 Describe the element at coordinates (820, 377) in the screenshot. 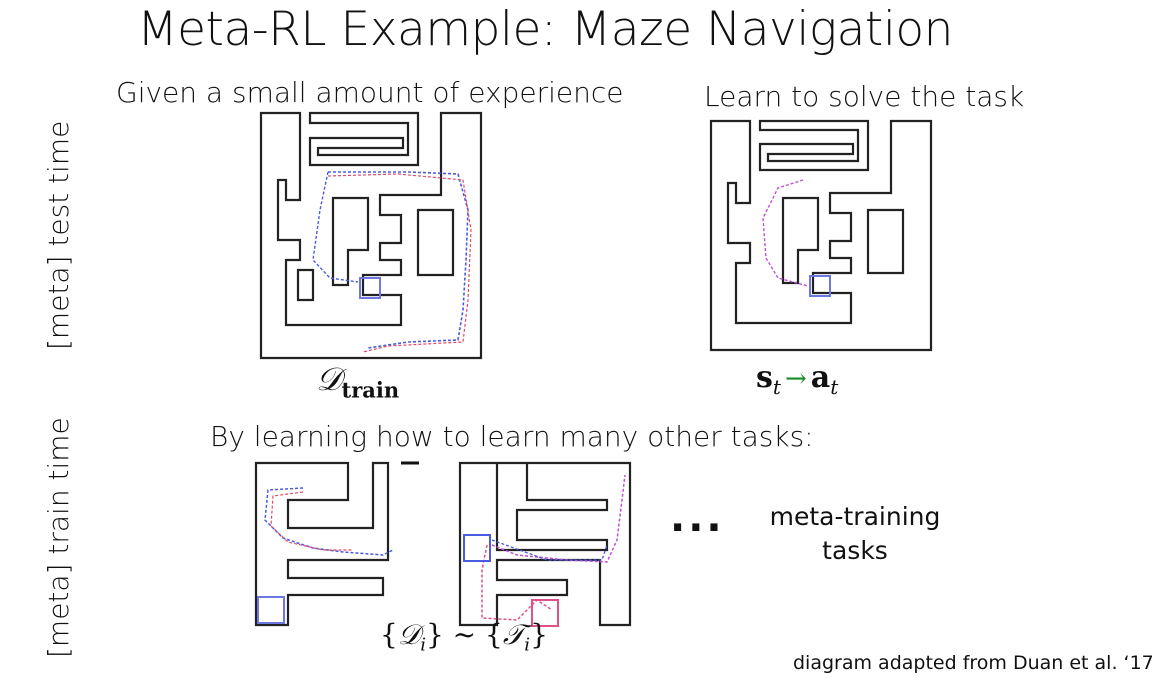

I see `math-a-symbol: a` at that location.